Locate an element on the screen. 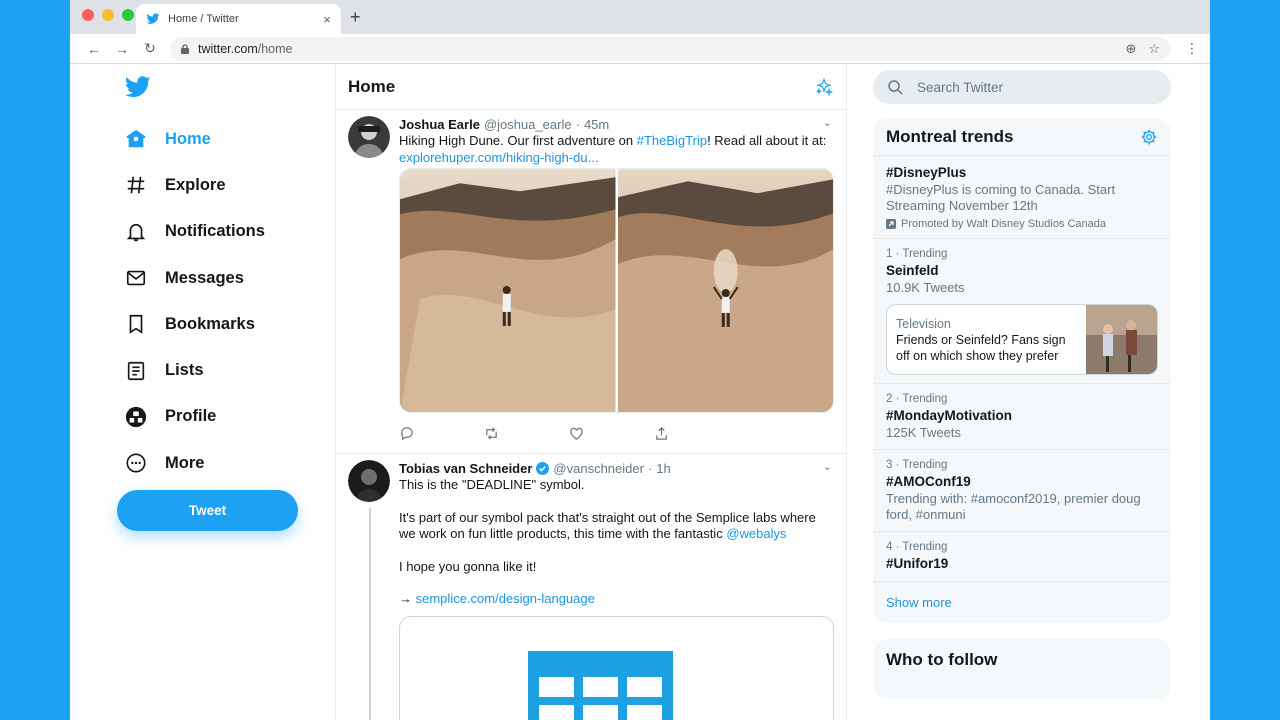 The height and width of the screenshot is (720, 1280). timeline-header: Home is located at coordinates (591, 87).